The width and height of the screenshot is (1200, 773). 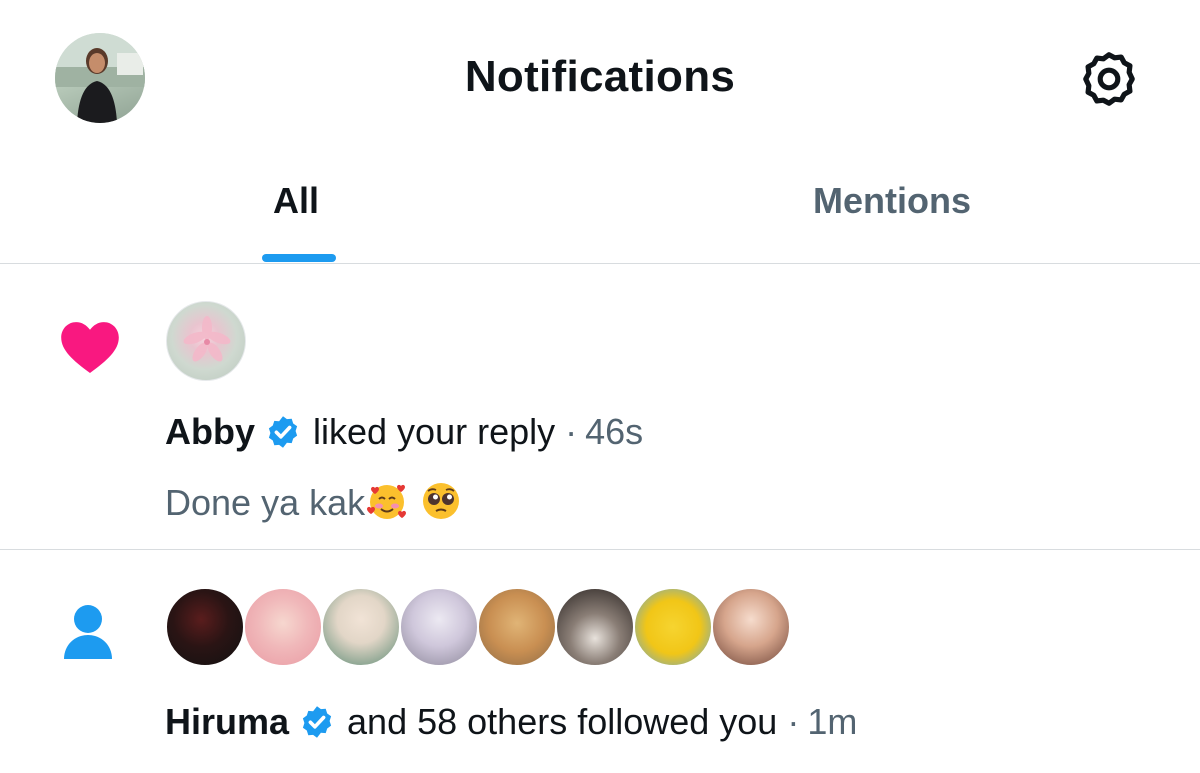 I want to click on tab-mentions: Mentions, so click(x=900, y=206).